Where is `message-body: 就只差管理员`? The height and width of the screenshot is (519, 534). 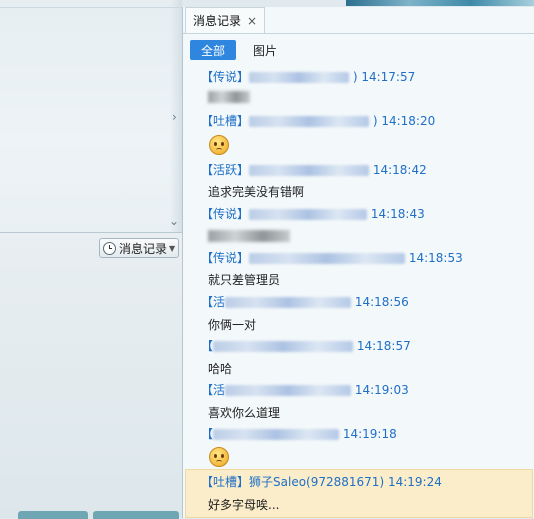 message-body: 就只差管理员 is located at coordinates (244, 280).